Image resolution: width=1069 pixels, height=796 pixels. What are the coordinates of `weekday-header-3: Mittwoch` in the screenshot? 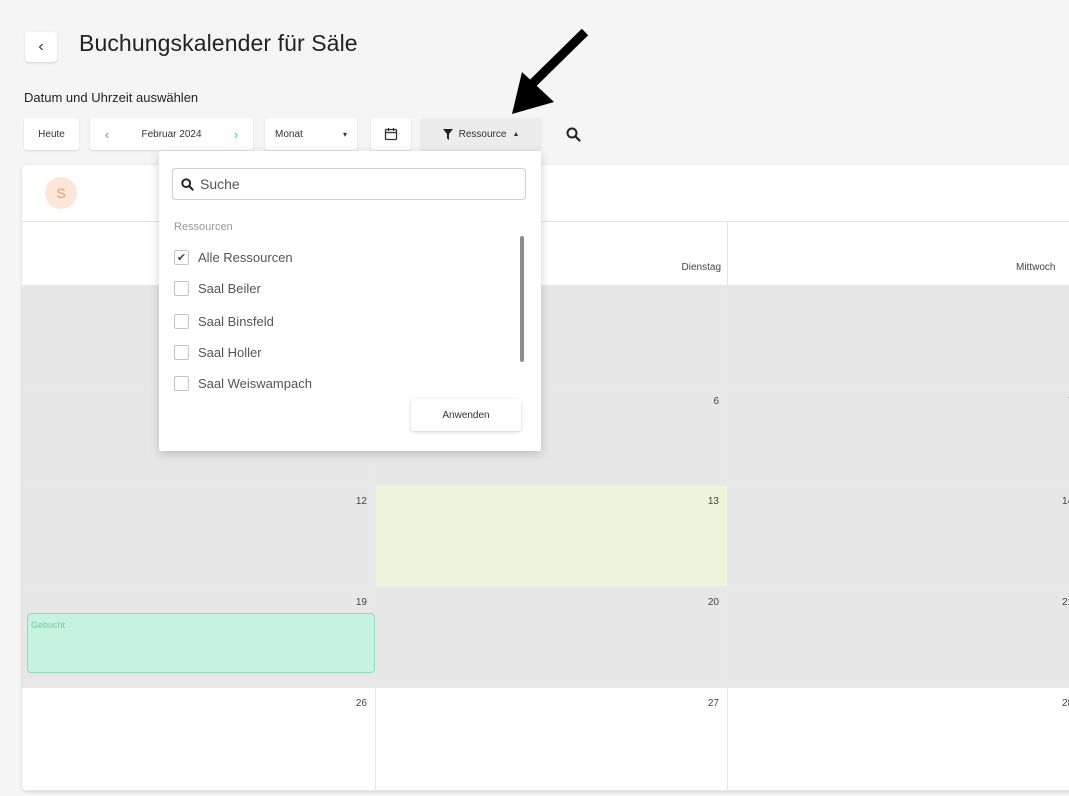 It's located at (898, 253).